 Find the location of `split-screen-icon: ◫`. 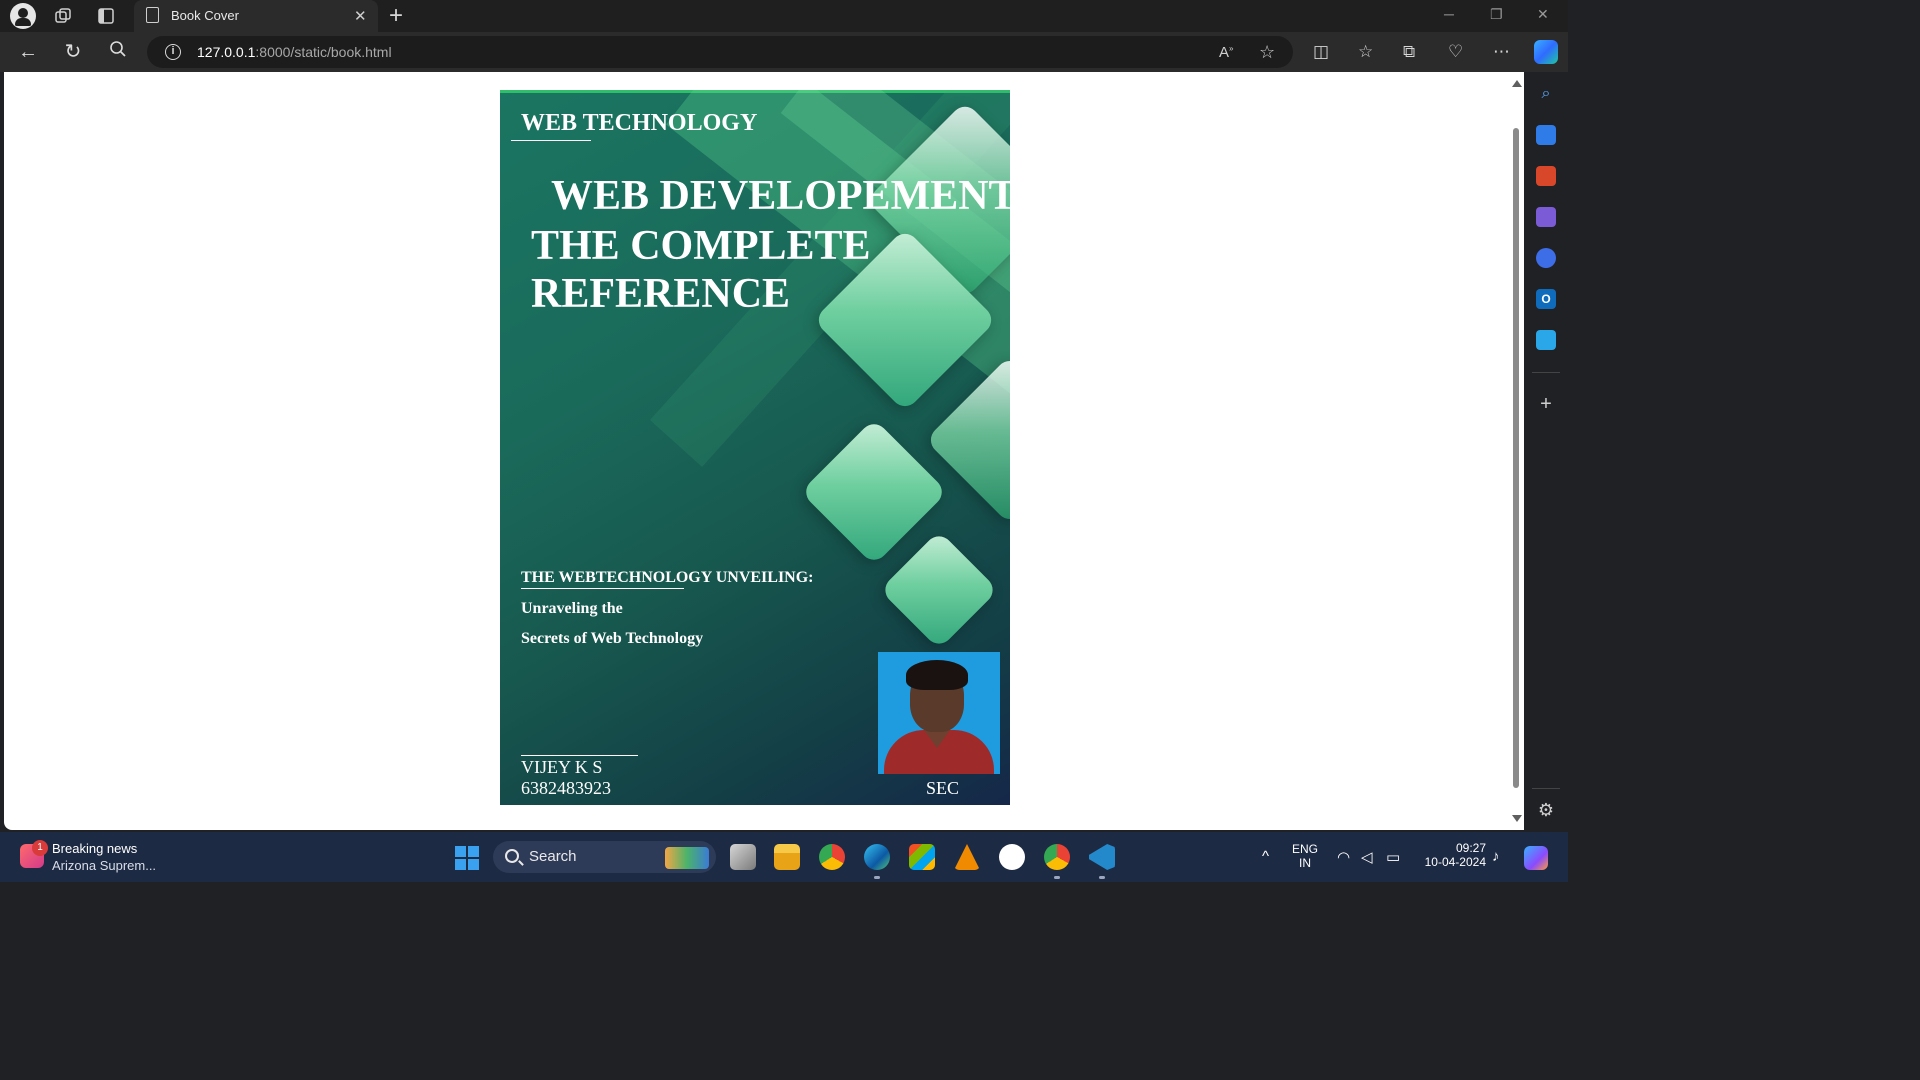

split-screen-icon: ◫ is located at coordinates (1321, 52).